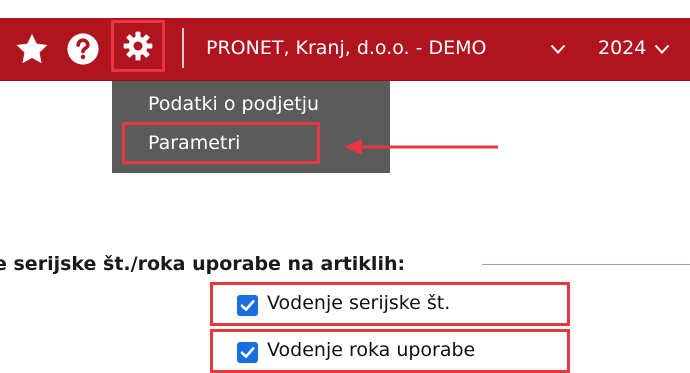 The height and width of the screenshot is (373, 690). I want to click on expiry-date-label: Vodenje roka uporabe, so click(371, 350).